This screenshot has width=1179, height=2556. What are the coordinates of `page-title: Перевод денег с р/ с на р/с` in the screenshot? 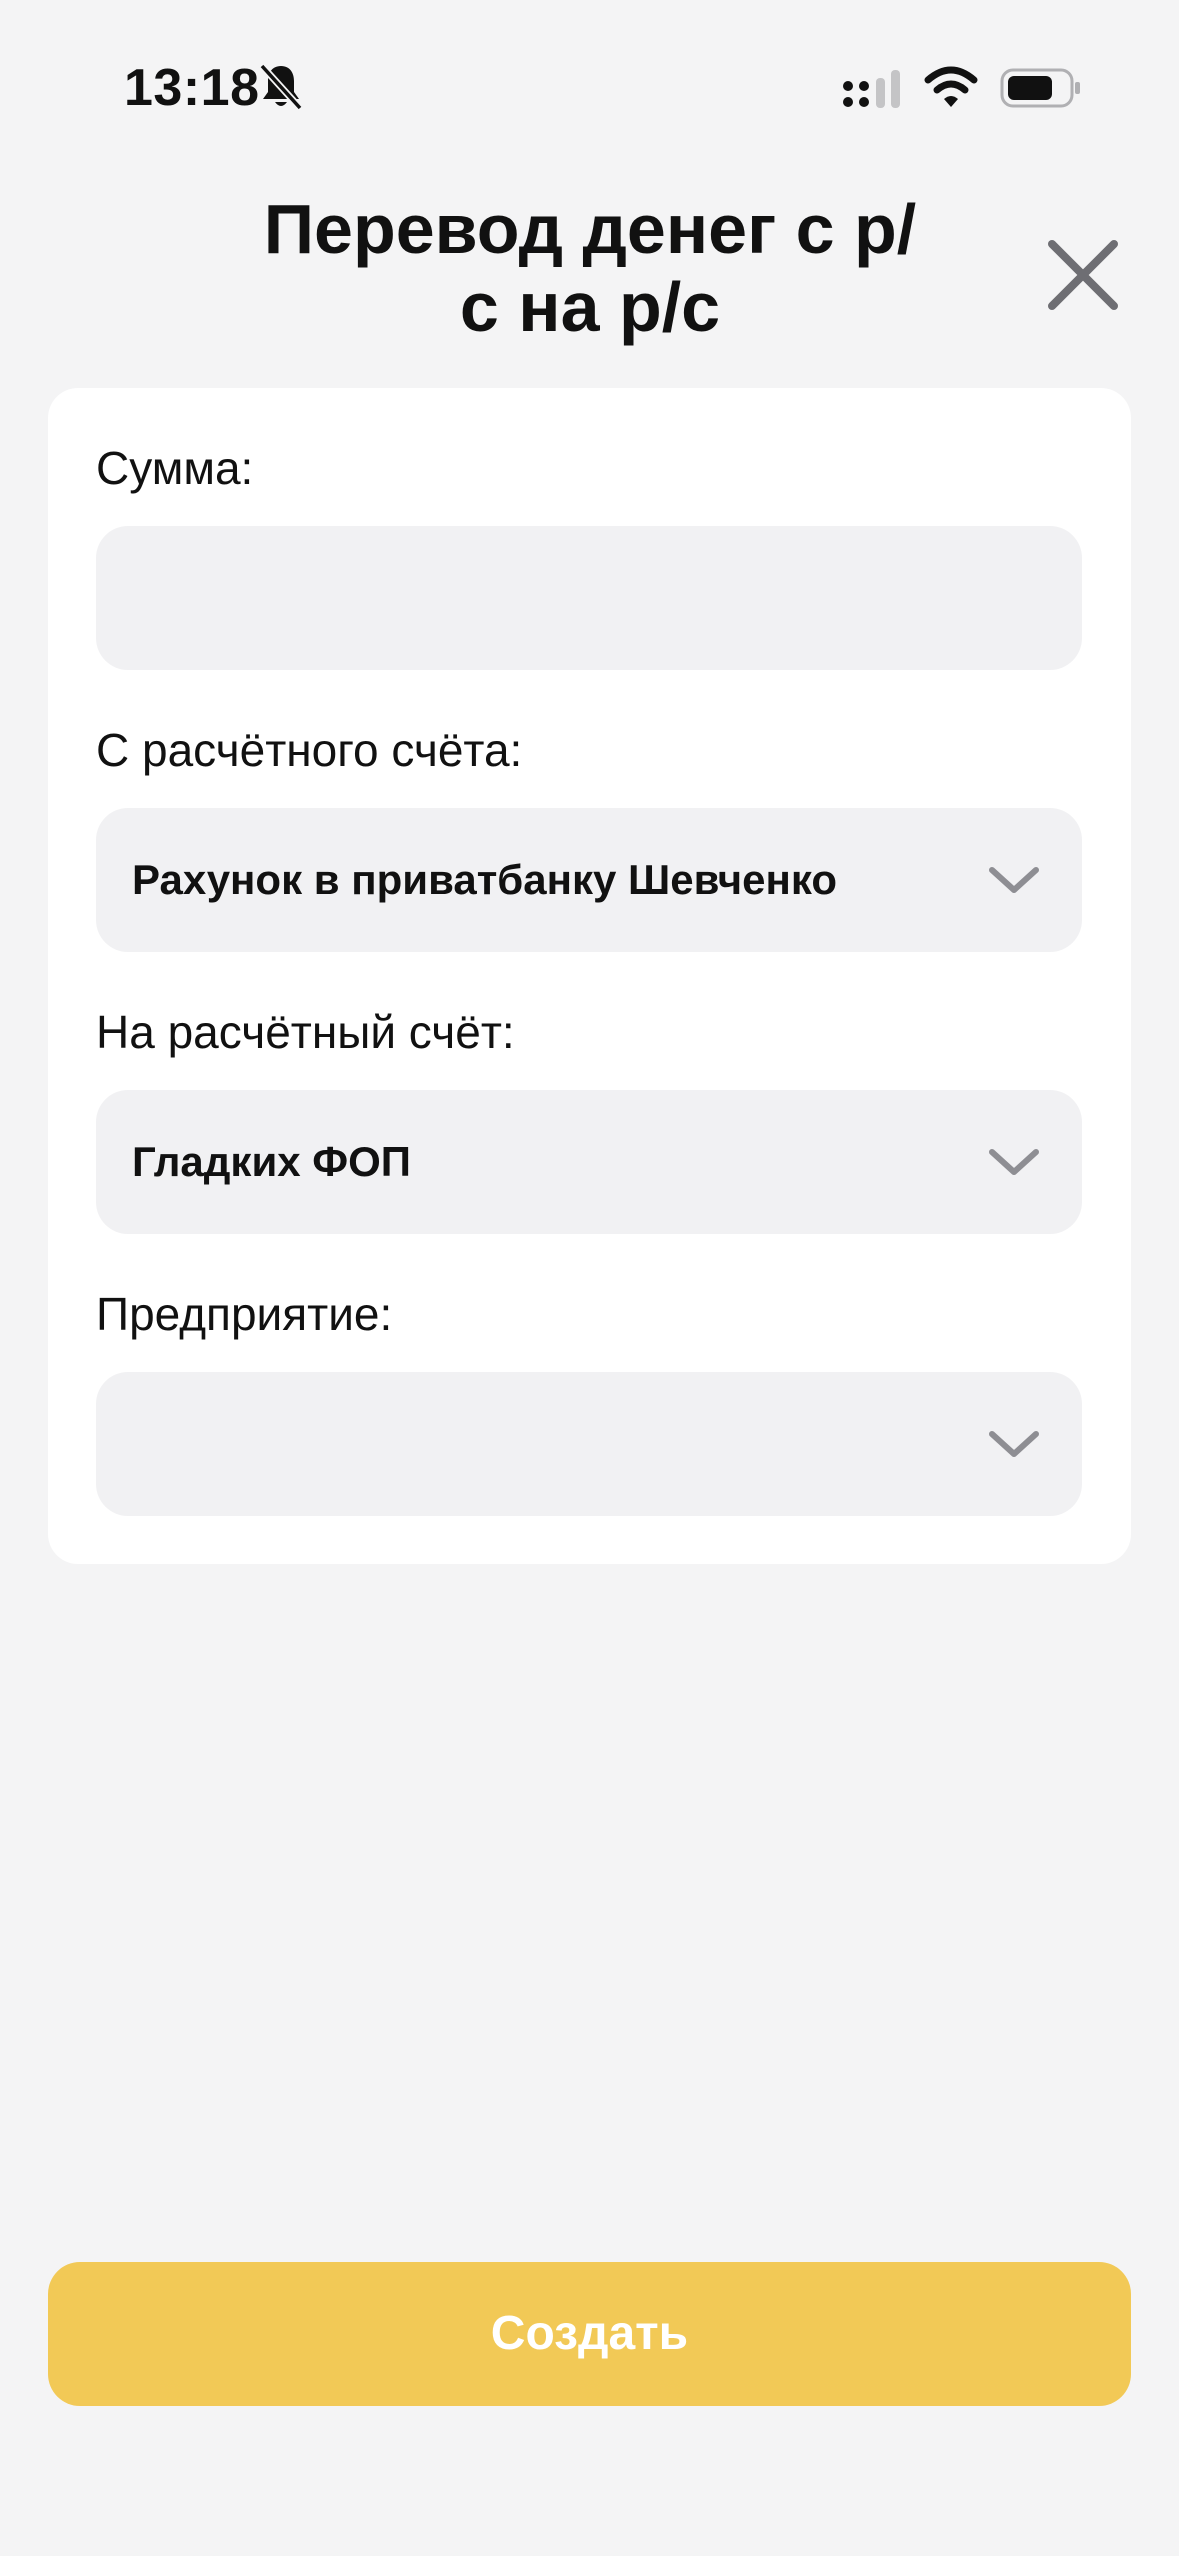 It's located at (590, 268).